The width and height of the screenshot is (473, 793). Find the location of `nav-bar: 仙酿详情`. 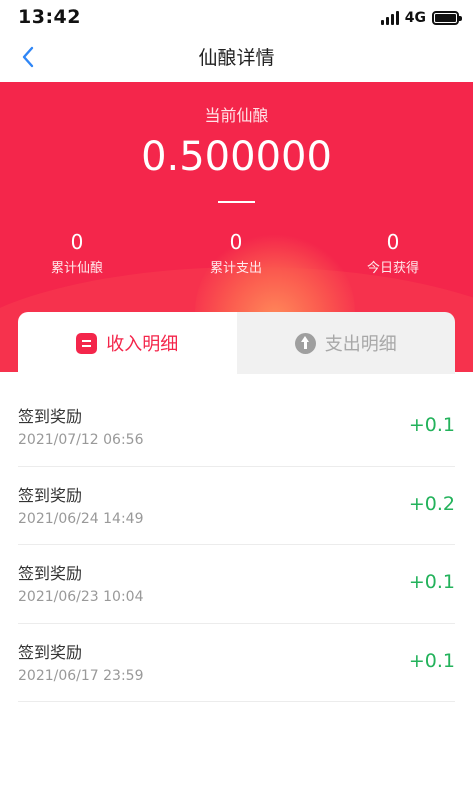

nav-bar: 仙酿详情 is located at coordinates (236, 59).